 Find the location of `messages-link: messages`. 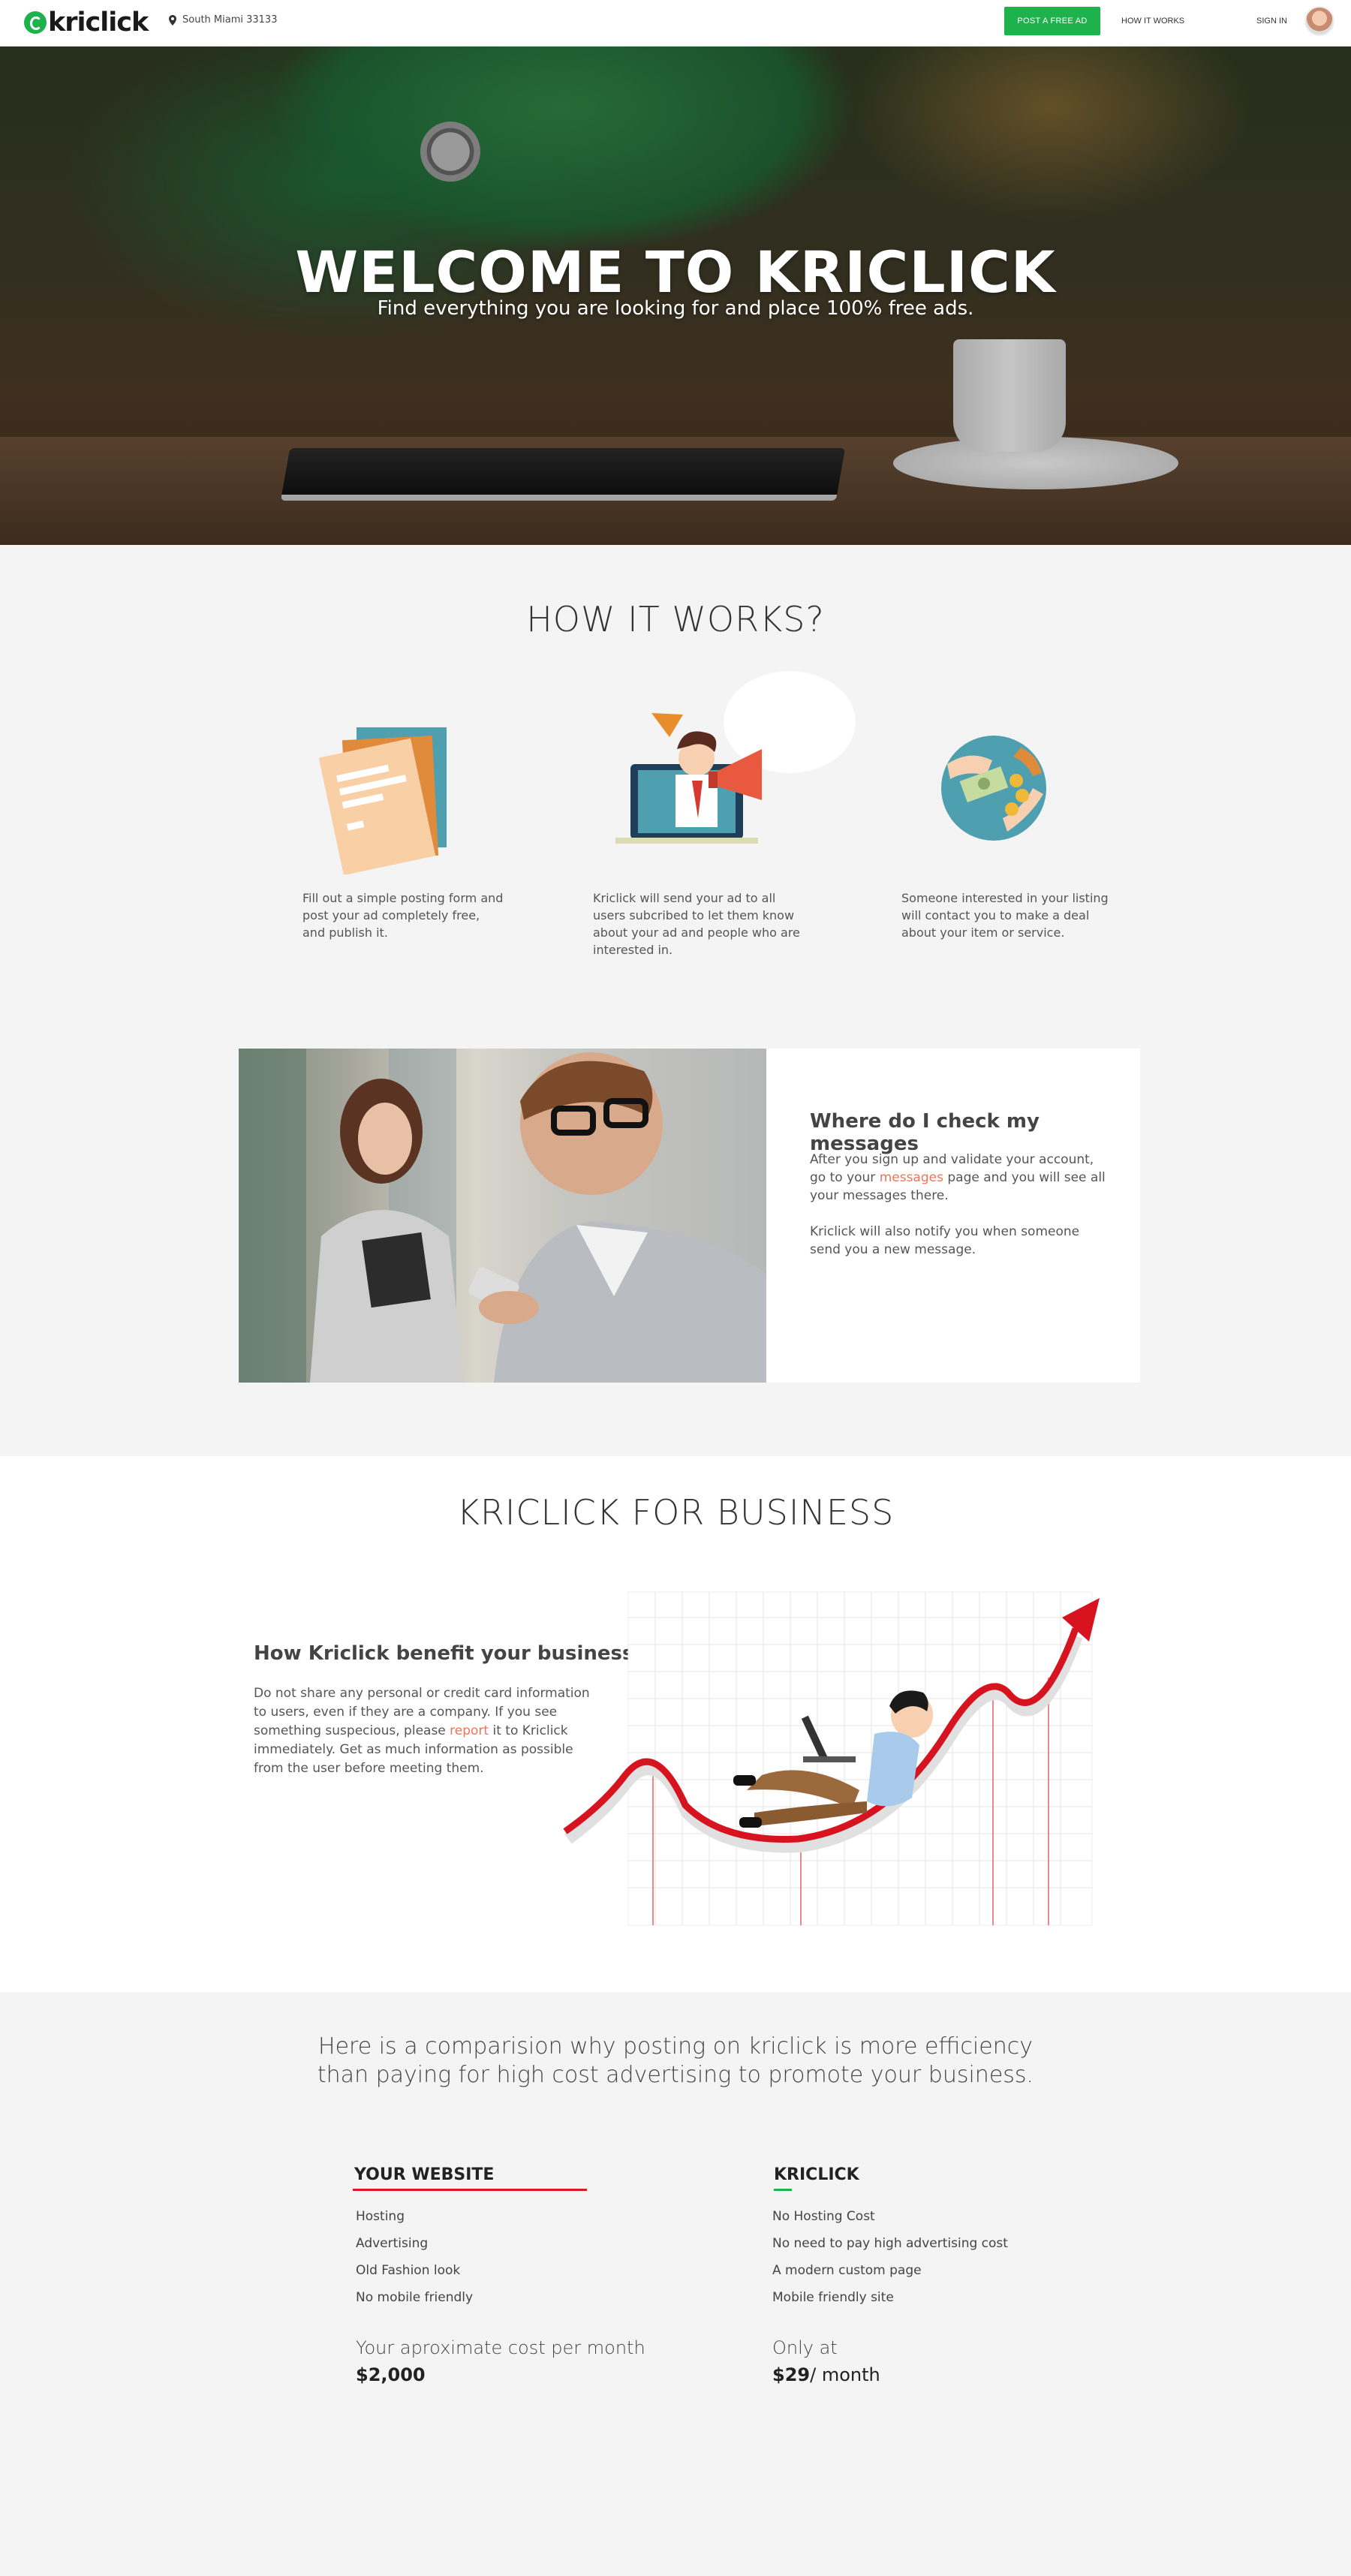

messages-link: messages is located at coordinates (912, 1177).